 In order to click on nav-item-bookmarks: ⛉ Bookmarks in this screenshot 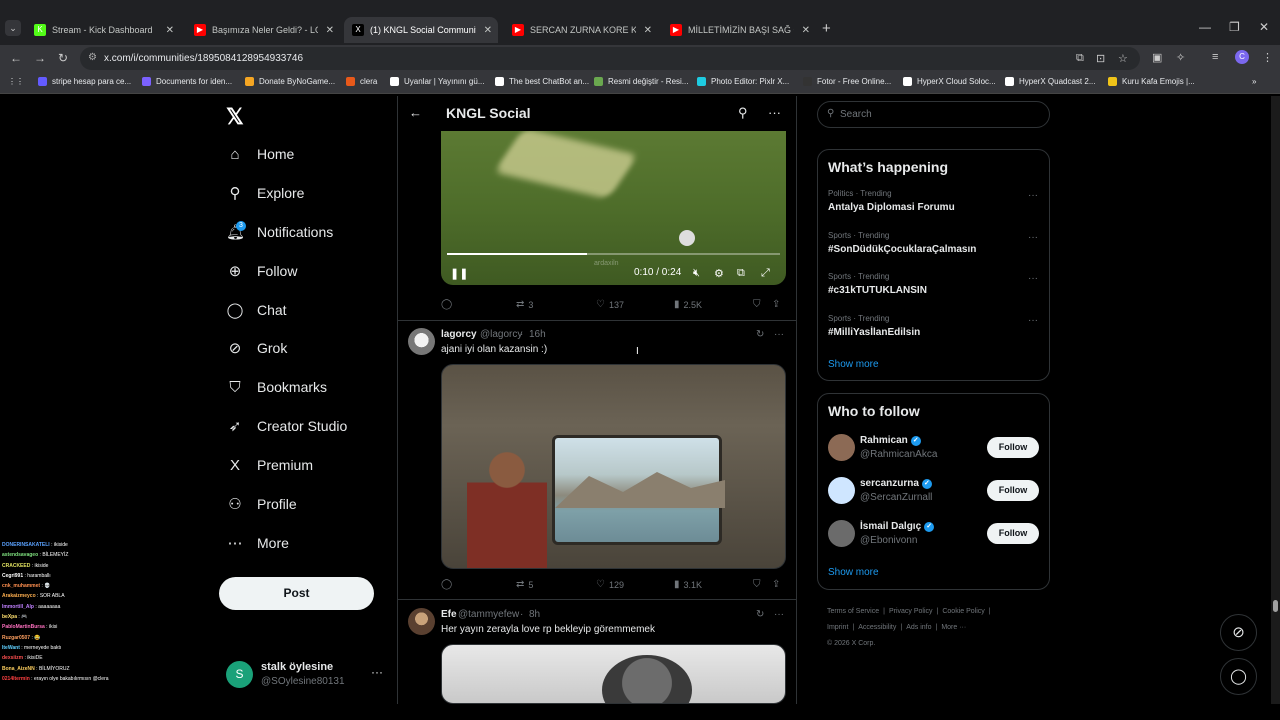, I will do `click(276, 387)`.